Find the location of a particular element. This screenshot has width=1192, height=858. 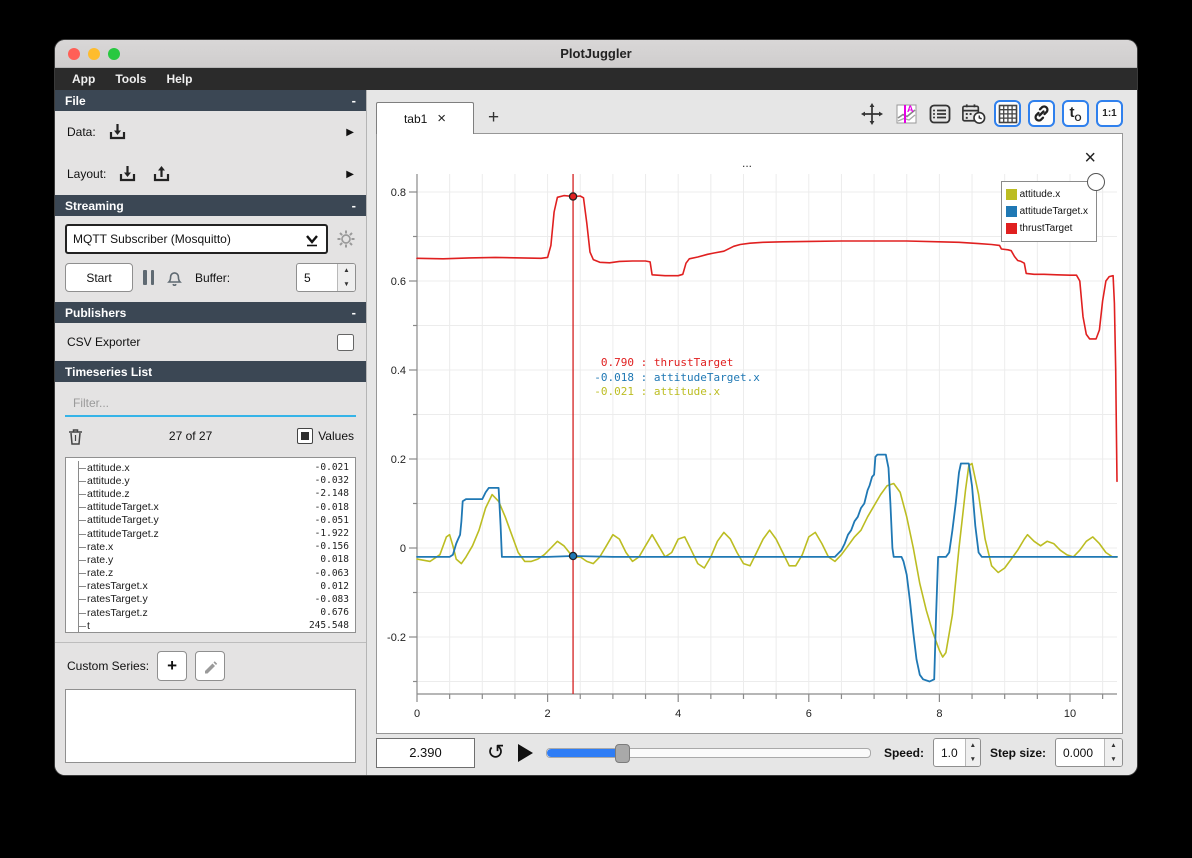

edit-custom-series-button is located at coordinates (210, 666).